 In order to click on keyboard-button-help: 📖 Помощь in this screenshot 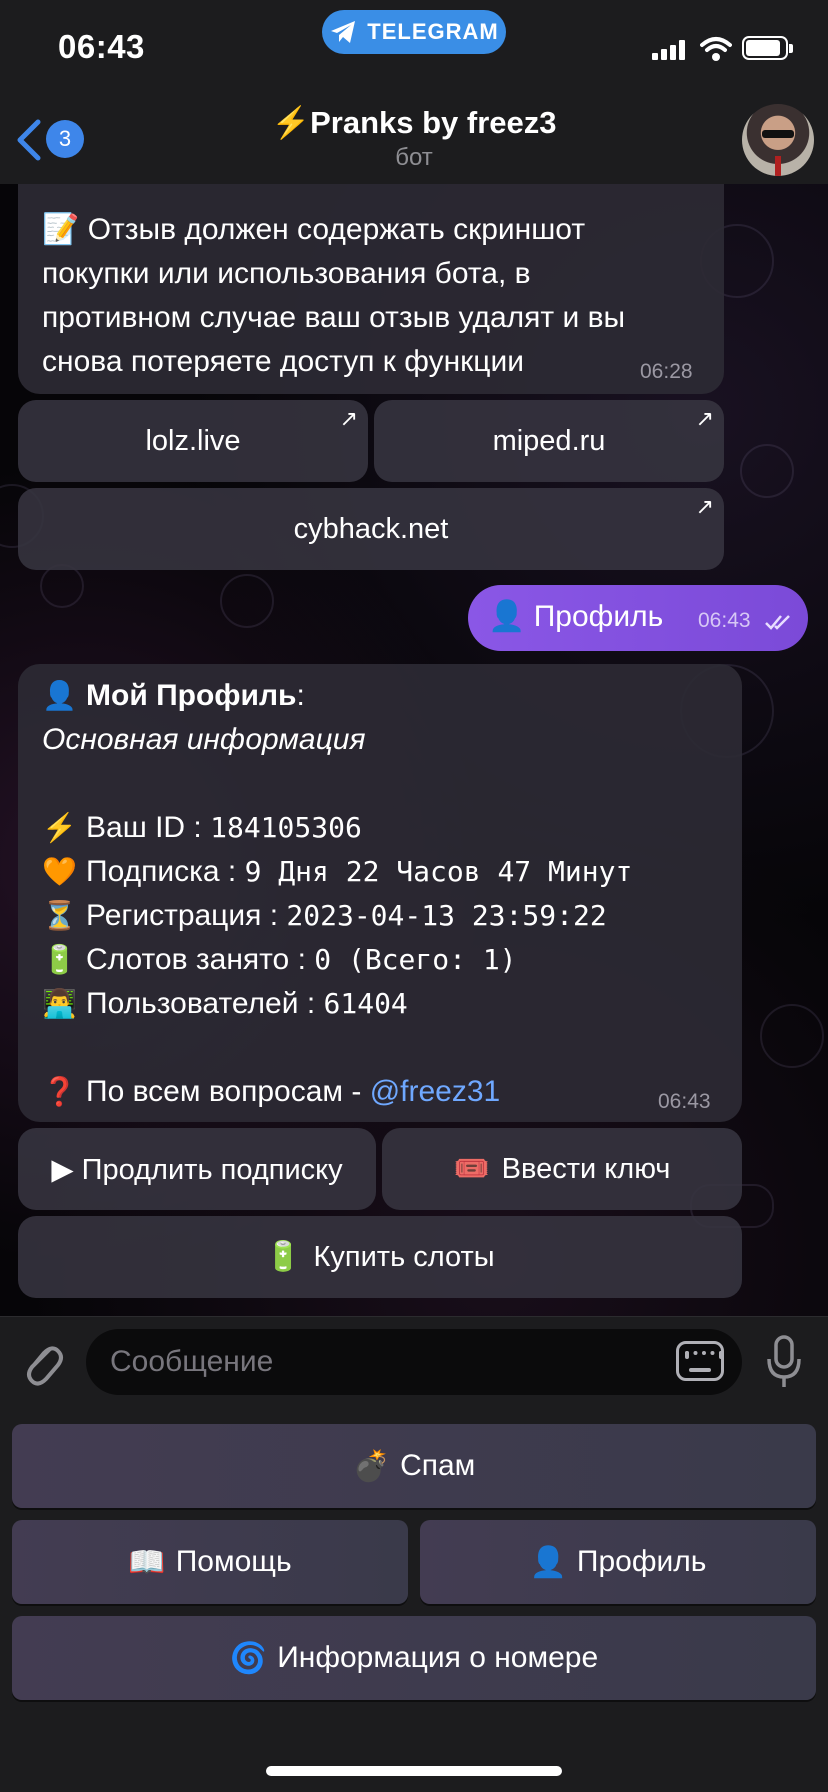, I will do `click(210, 1562)`.